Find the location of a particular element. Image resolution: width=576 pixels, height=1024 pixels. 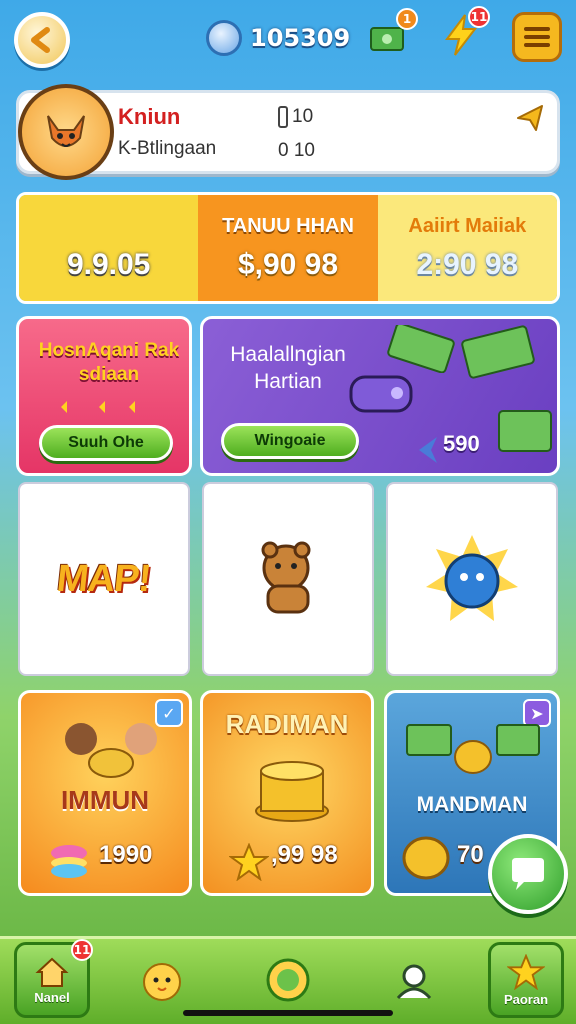

hamburger-menu-icon is located at coordinates (537, 37).